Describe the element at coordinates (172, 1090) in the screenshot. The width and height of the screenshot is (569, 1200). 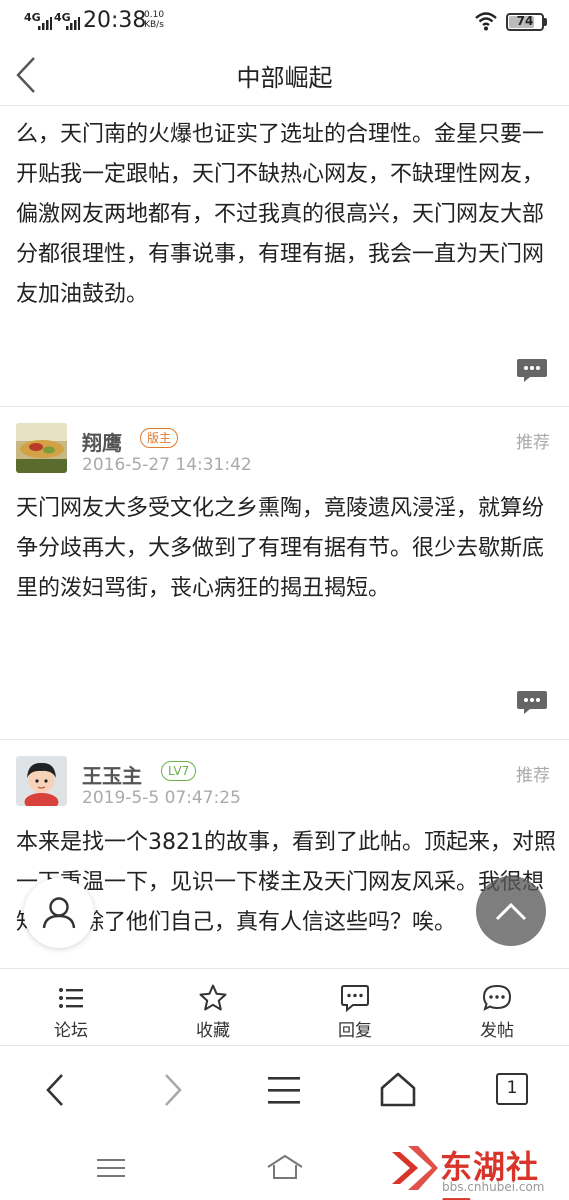
I see `browser-forward-icon` at that location.